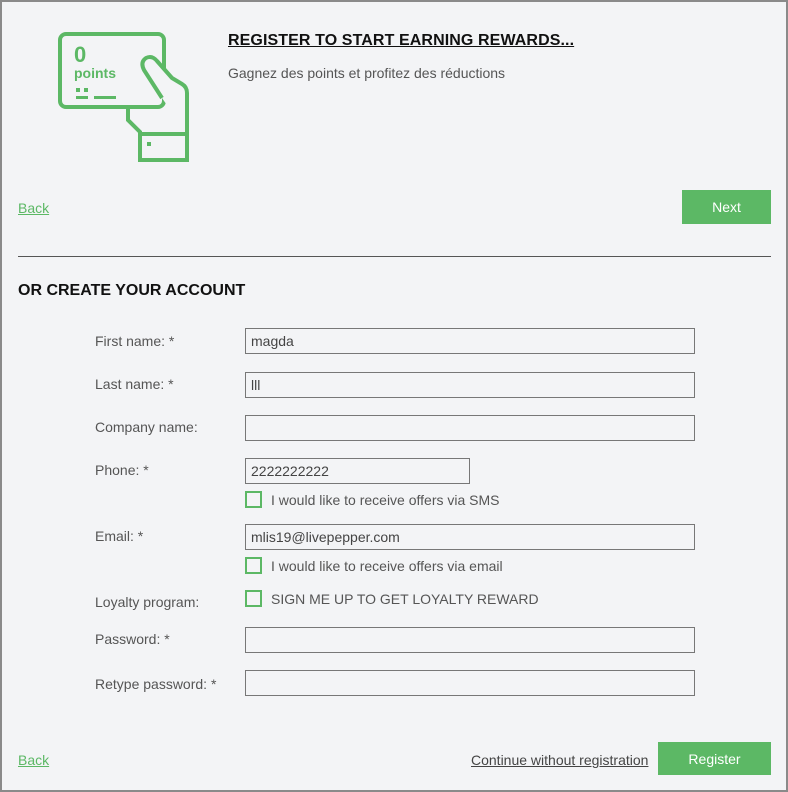  What do you see at coordinates (256, 385) in the screenshot?
I see `last-name-value: lll` at bounding box center [256, 385].